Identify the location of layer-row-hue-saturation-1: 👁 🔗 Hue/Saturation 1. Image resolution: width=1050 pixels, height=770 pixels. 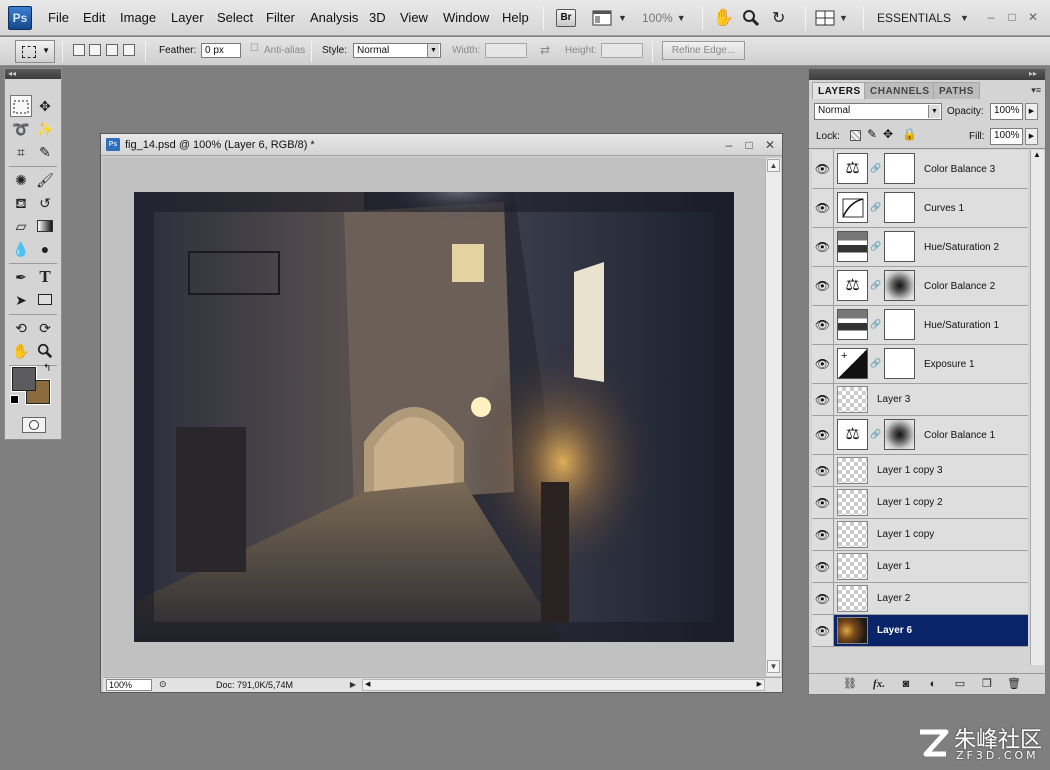
(920, 325).